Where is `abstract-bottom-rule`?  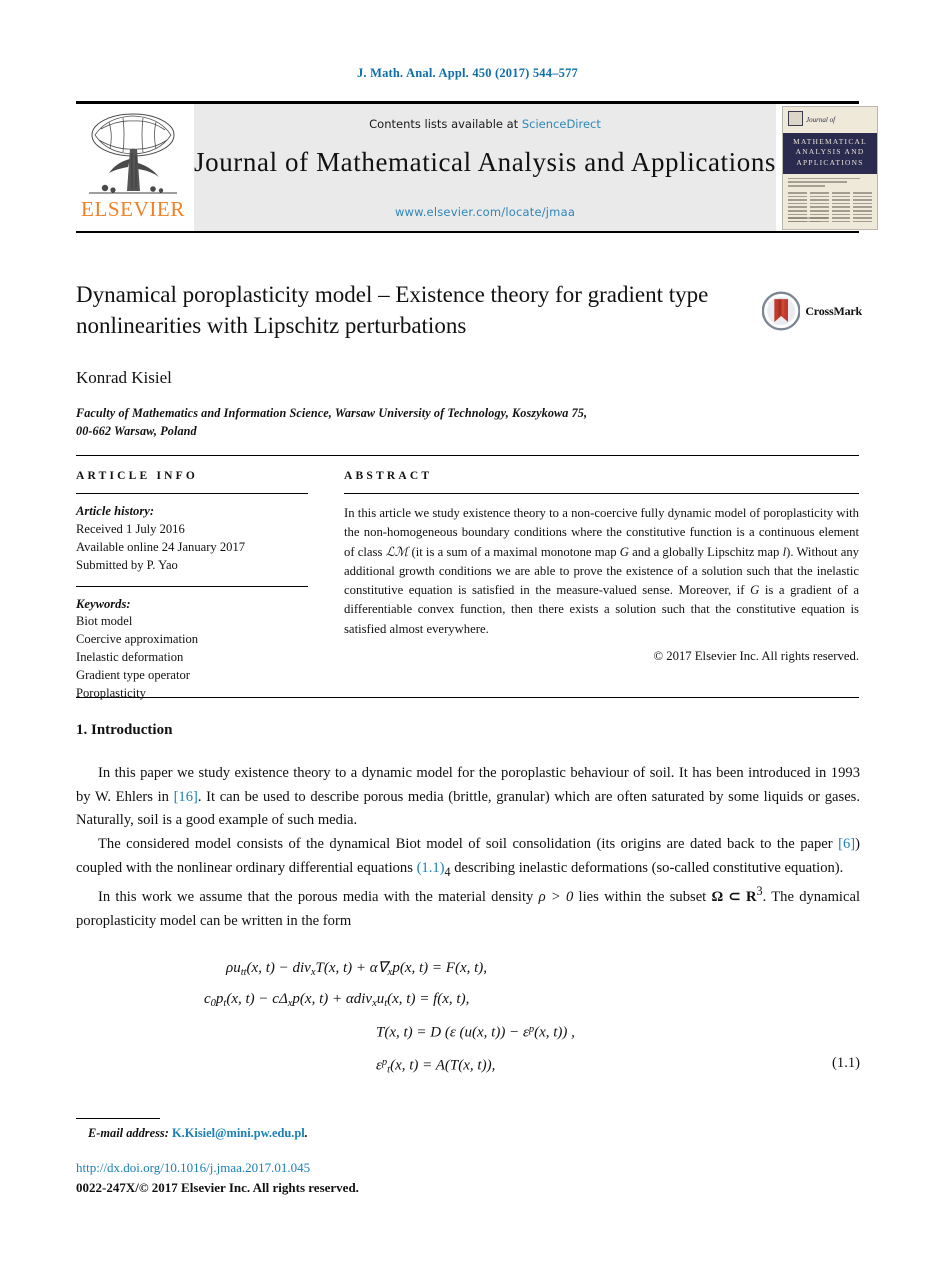
abstract-bottom-rule is located at coordinates (467, 697).